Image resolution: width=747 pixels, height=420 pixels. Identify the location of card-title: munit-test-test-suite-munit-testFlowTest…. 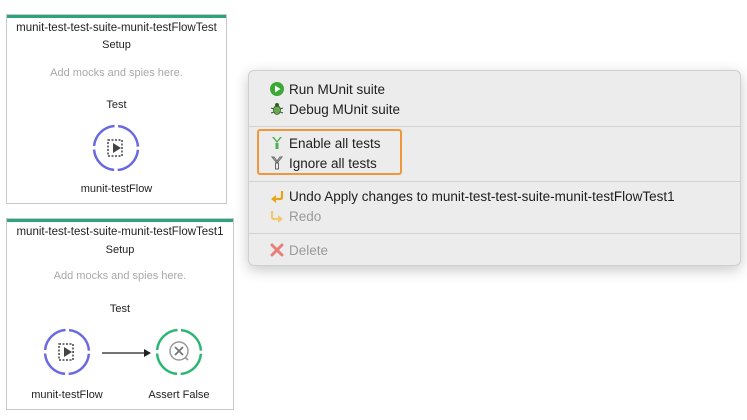
(120, 232).